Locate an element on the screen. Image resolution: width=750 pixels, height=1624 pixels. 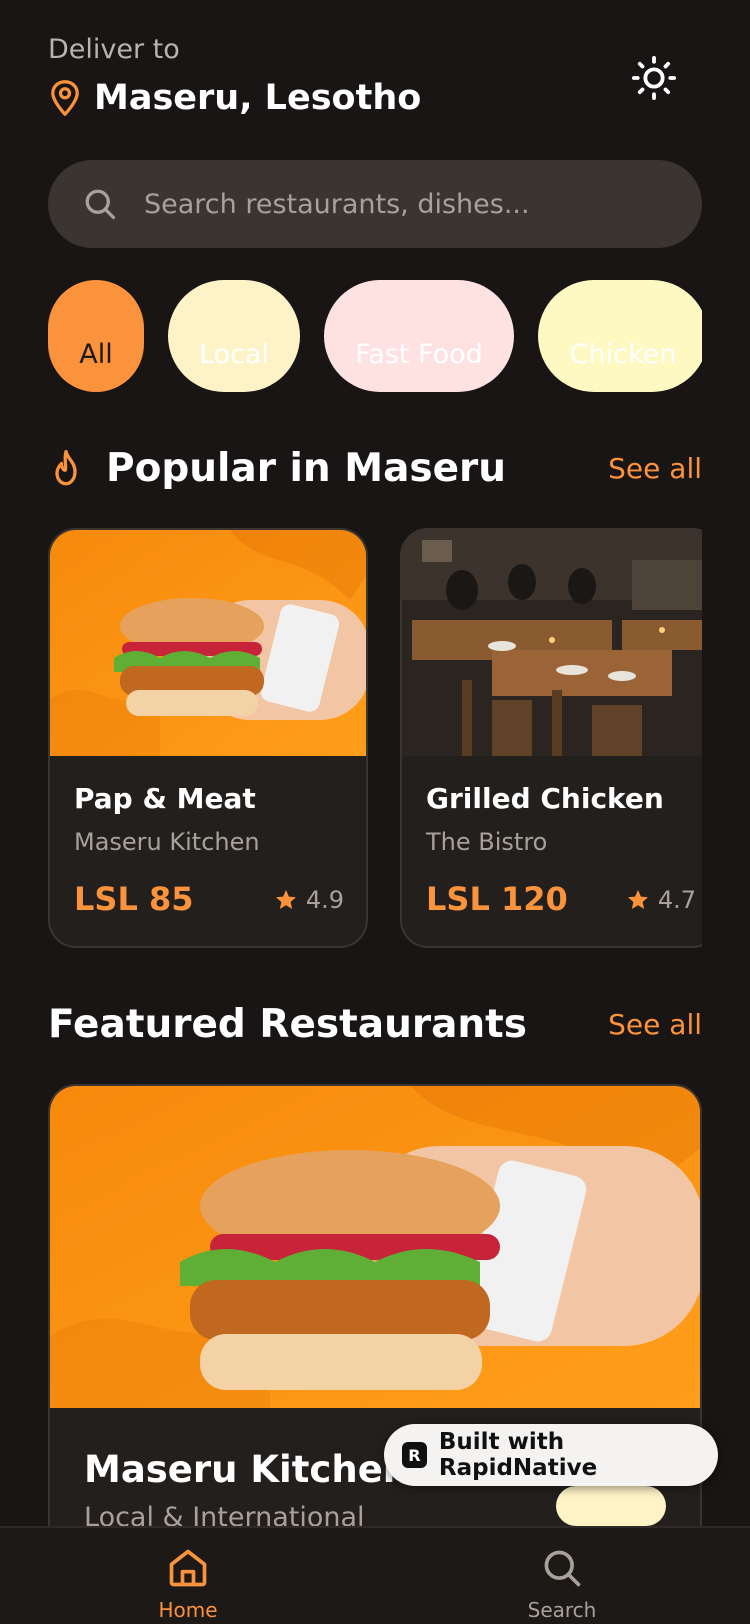
flame-icon is located at coordinates (66, 467).